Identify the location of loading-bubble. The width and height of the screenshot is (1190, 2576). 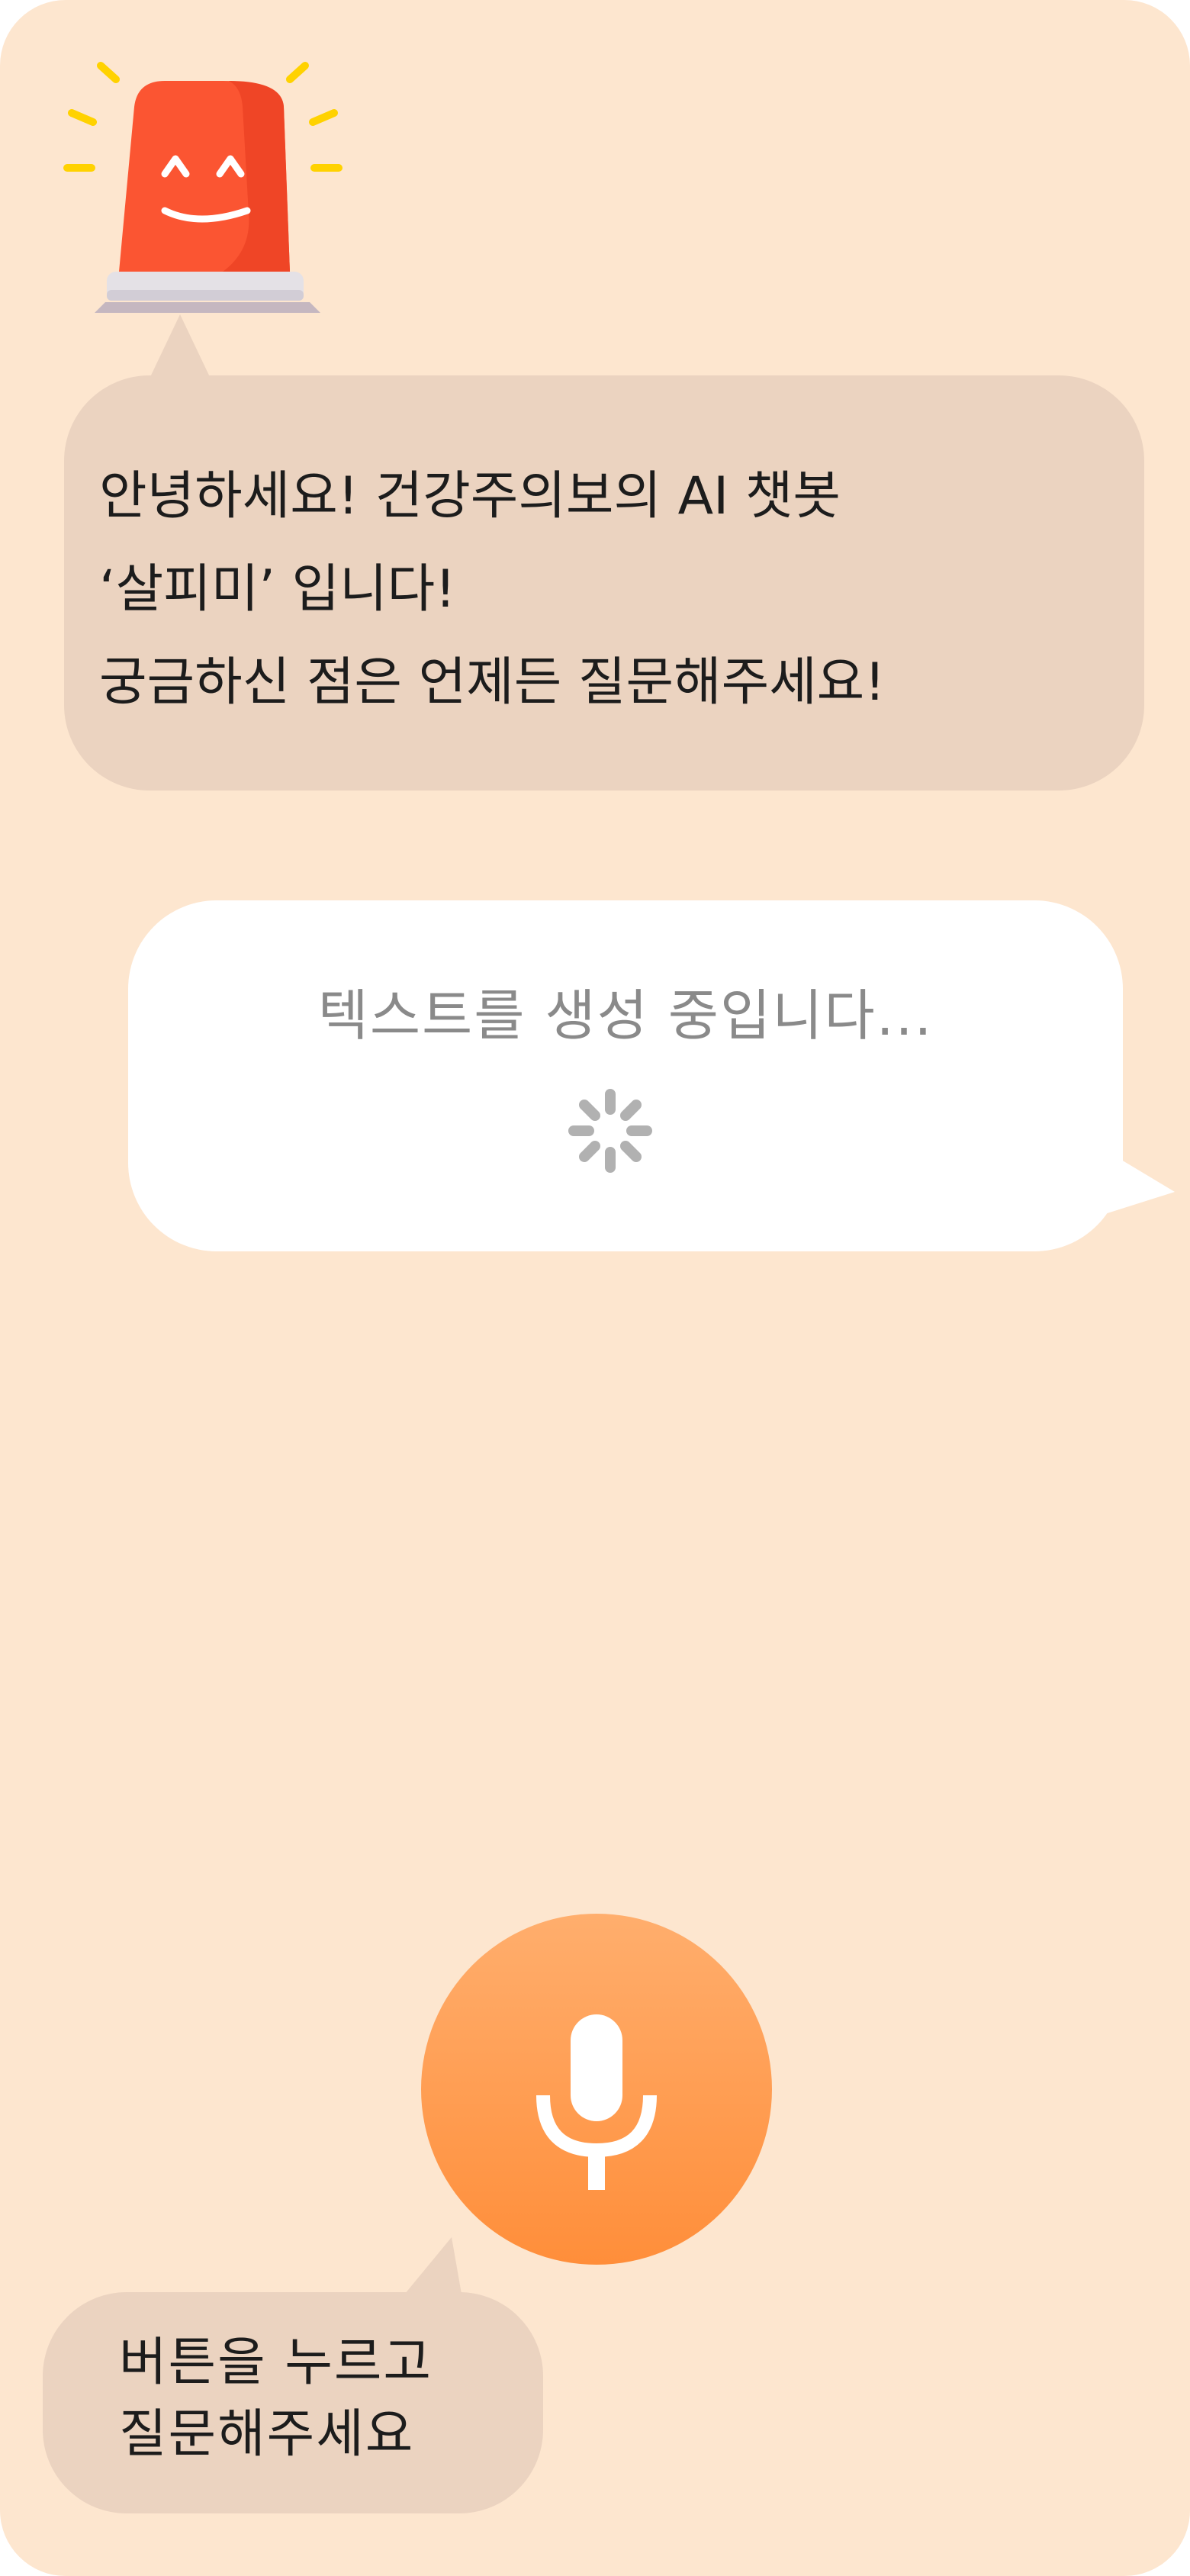
(625, 1075).